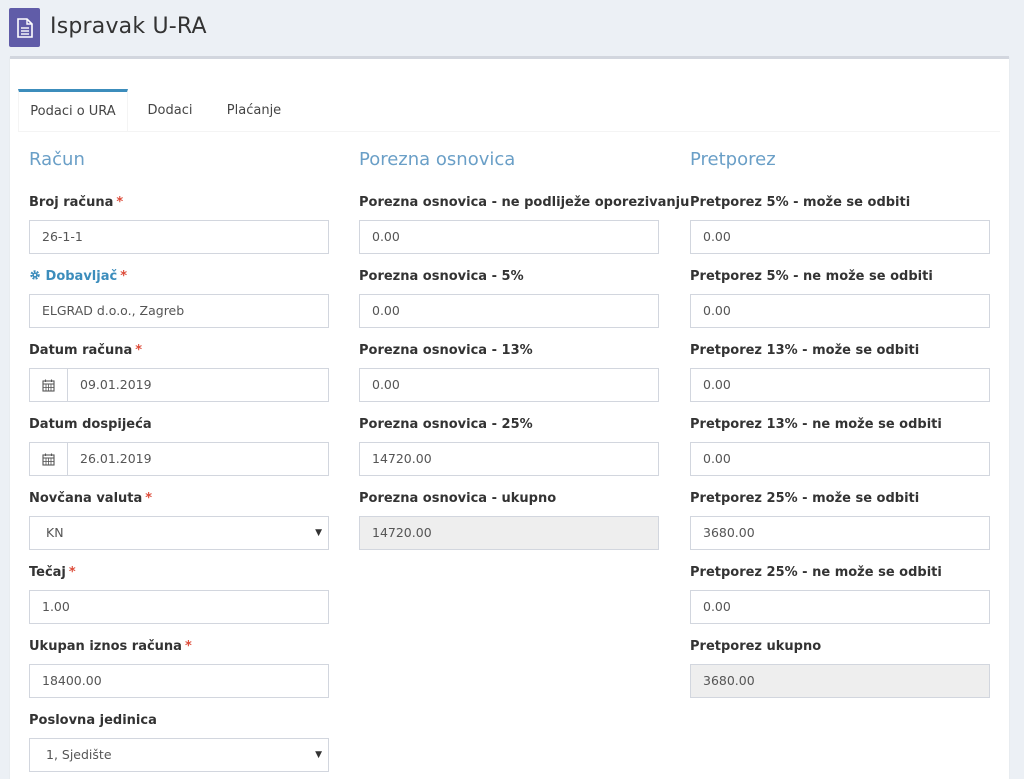 Image resolution: width=1024 pixels, height=779 pixels. Describe the element at coordinates (24, 27) in the screenshot. I see `document-icon` at that location.